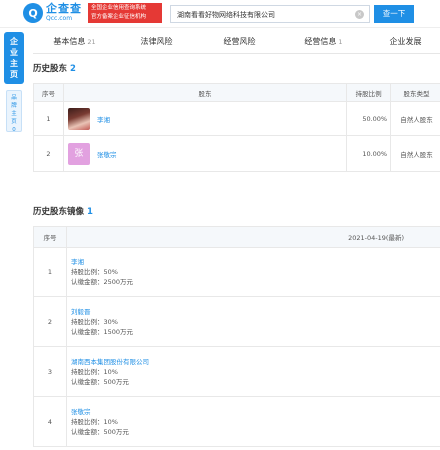  I want to click on history-mirror-count: 1, so click(90, 212).